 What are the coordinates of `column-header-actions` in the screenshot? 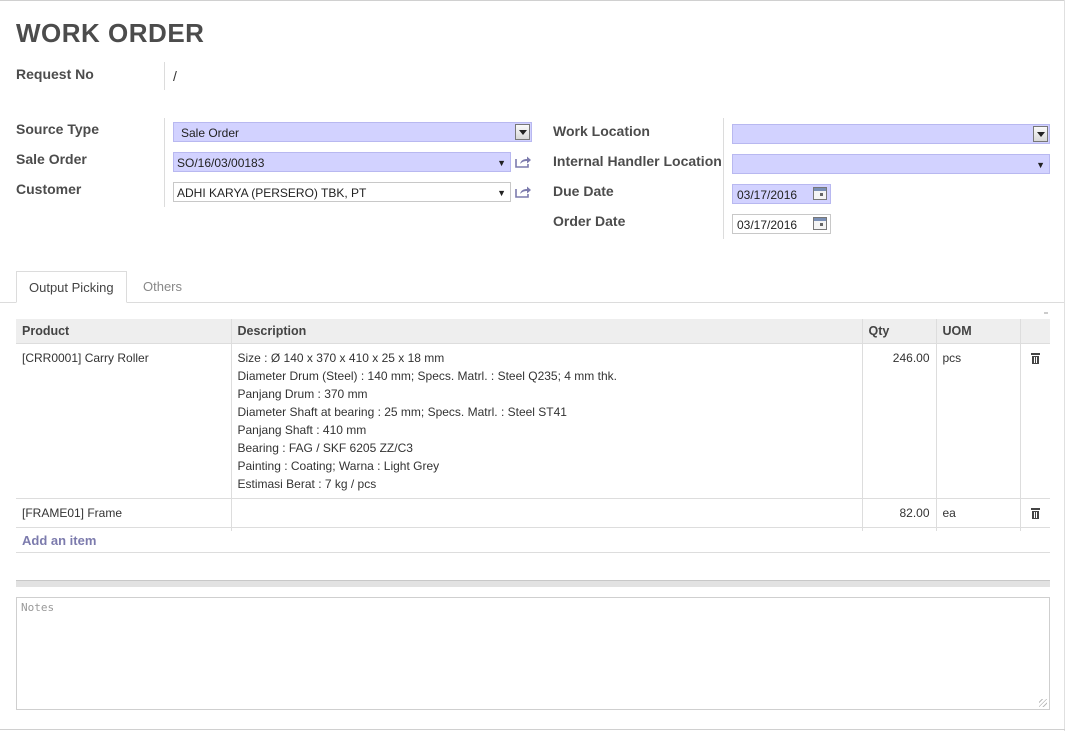 It's located at (1034, 331).